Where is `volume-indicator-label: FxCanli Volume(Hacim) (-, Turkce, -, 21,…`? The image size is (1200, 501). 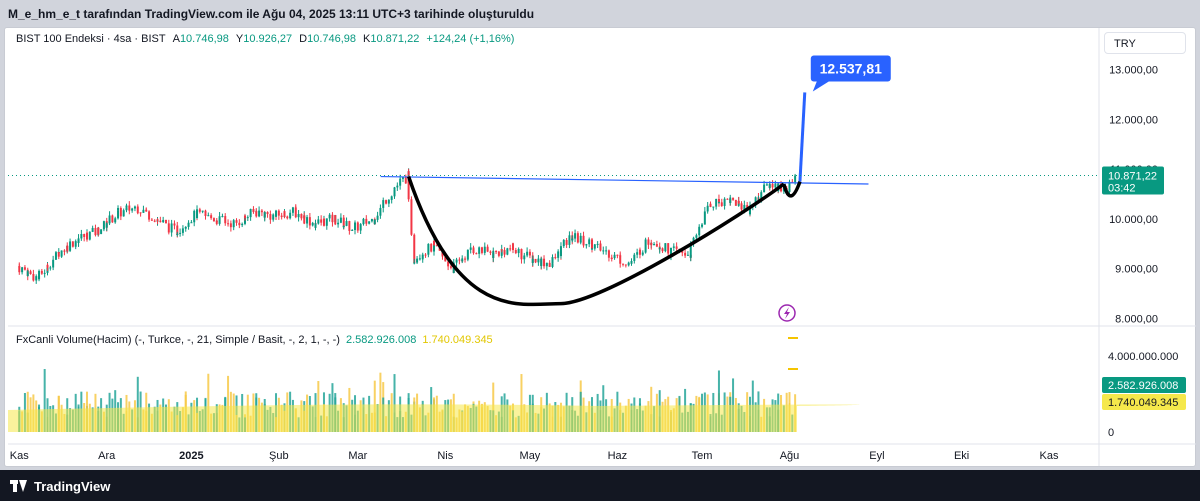 volume-indicator-label: FxCanli Volume(Hacim) (-, Turkce, -, 21,… is located at coordinates (178, 340).